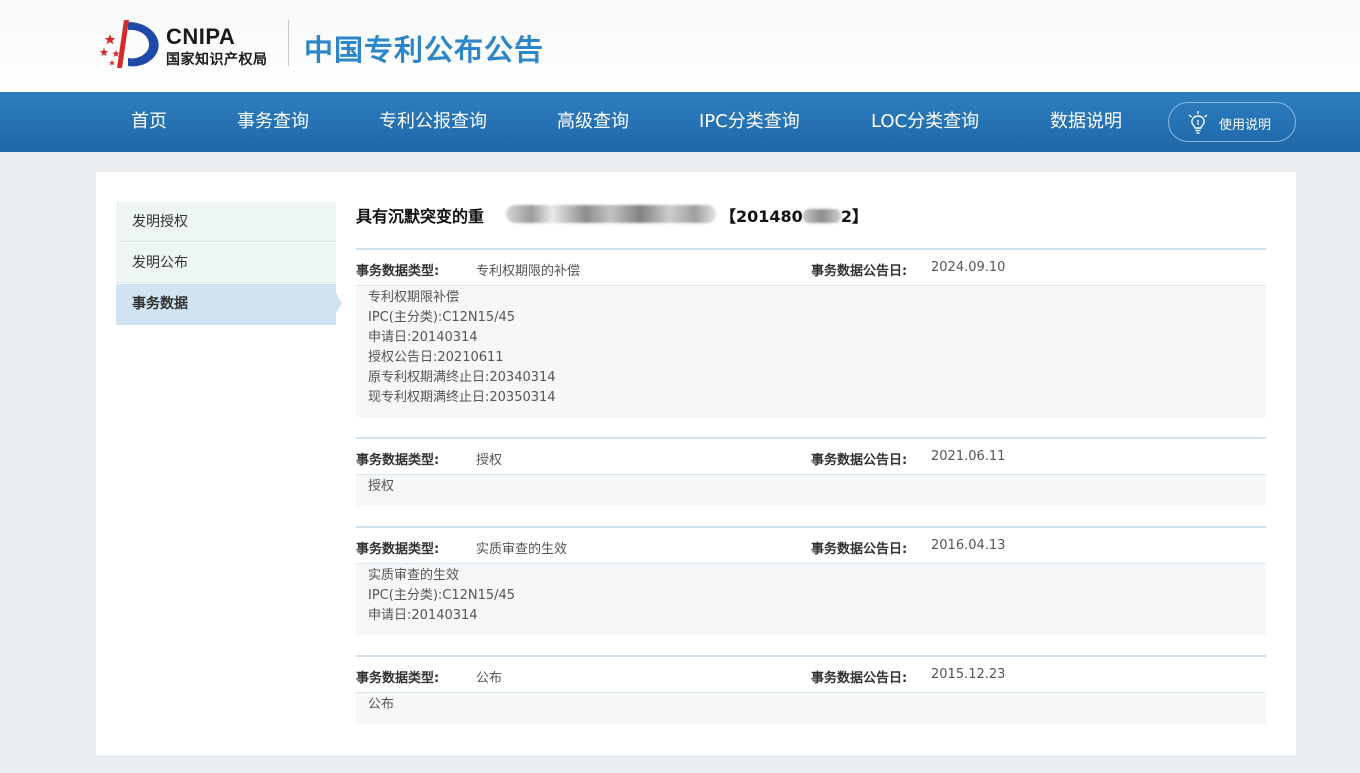 This screenshot has height=773, width=1360. I want to click on site-header: CNIPA 国家知识产权局 中国专利公布公告, so click(680, 46).